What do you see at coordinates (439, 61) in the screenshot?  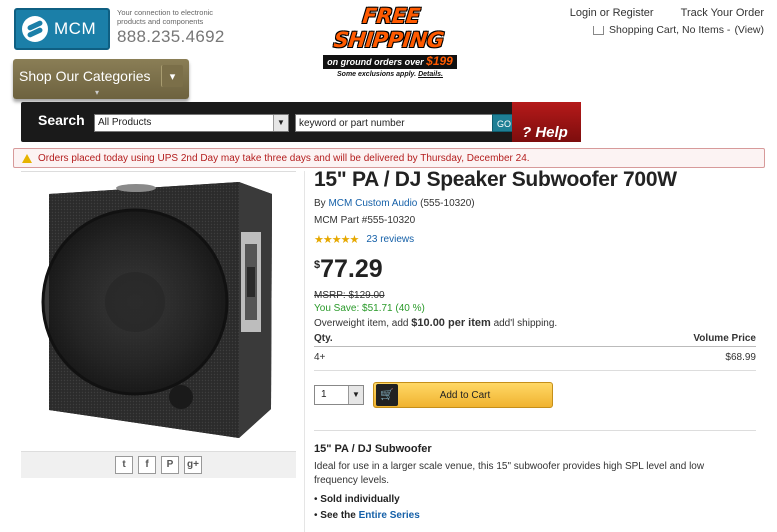 I see `free-shipping-amount: $199` at bounding box center [439, 61].